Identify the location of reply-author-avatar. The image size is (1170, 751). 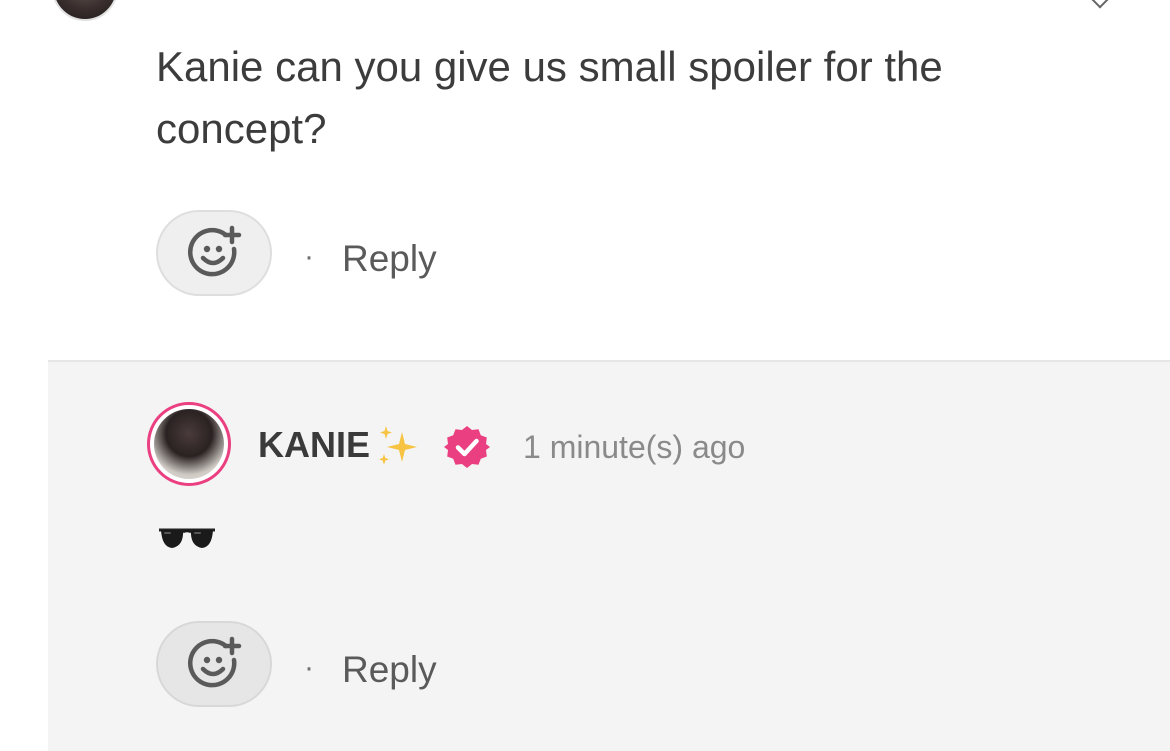
(189, 444).